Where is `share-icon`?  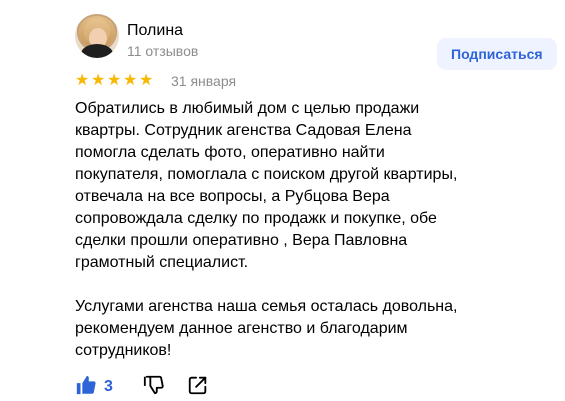 share-icon is located at coordinates (198, 387).